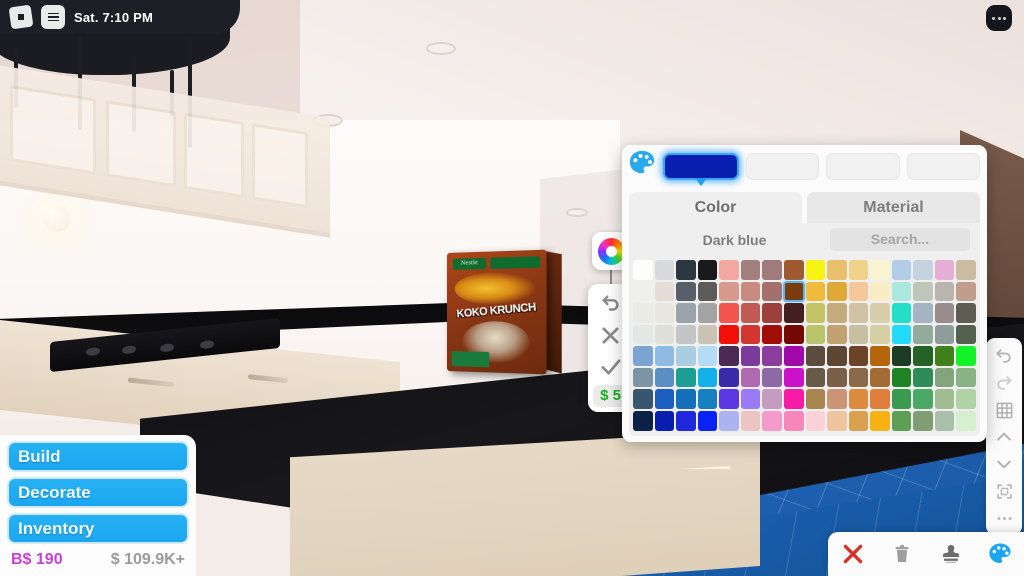  Describe the element at coordinates (1004, 518) in the screenshot. I see `more-dots-icon` at that location.